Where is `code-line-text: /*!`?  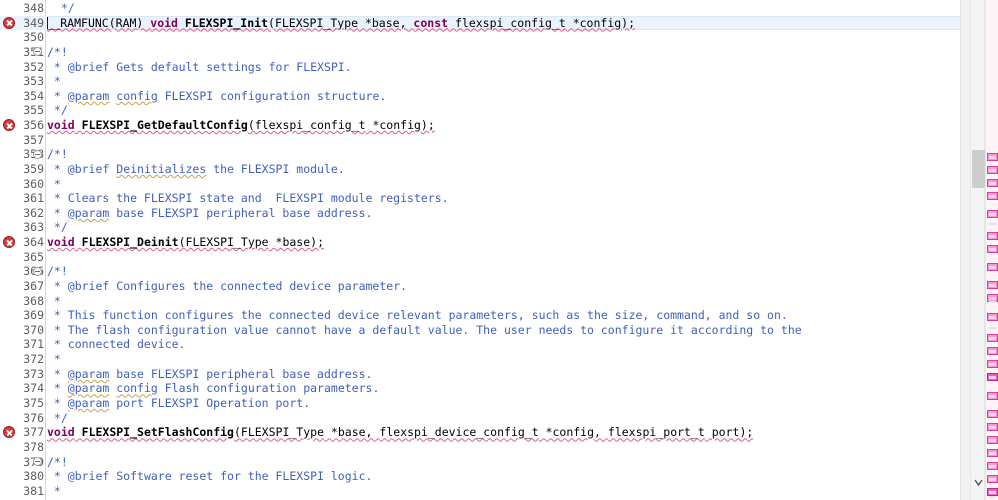 code-line-text: /*! is located at coordinates (57, 154).